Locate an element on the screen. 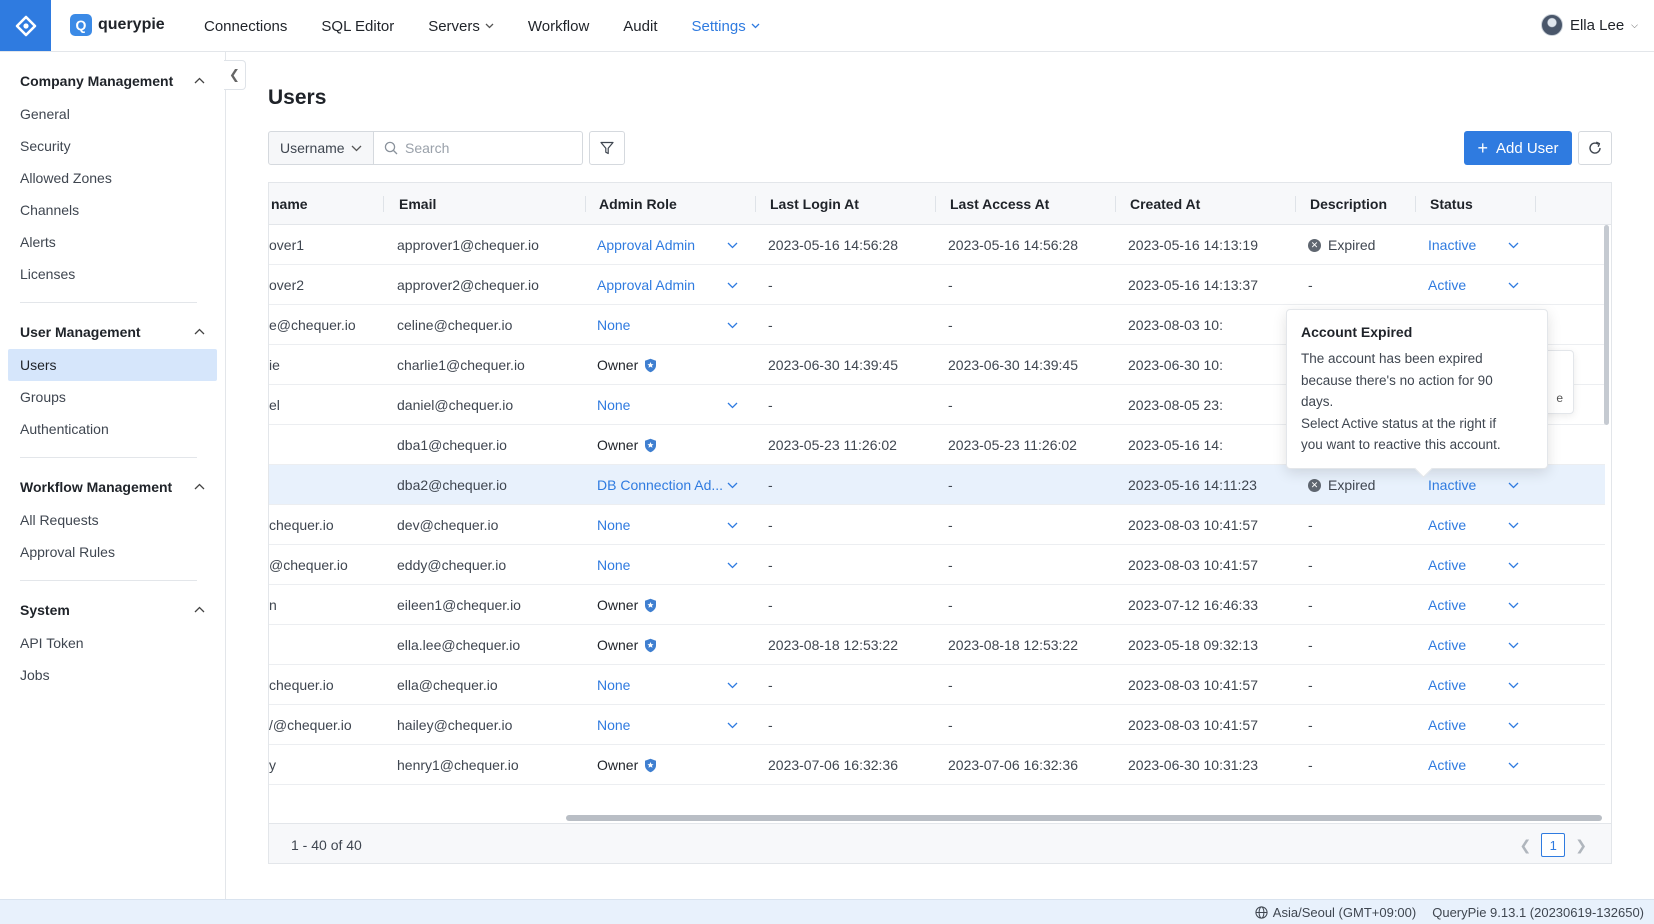 The height and width of the screenshot is (924, 1654). sidebar-section-header: System is located at coordinates (112, 610).